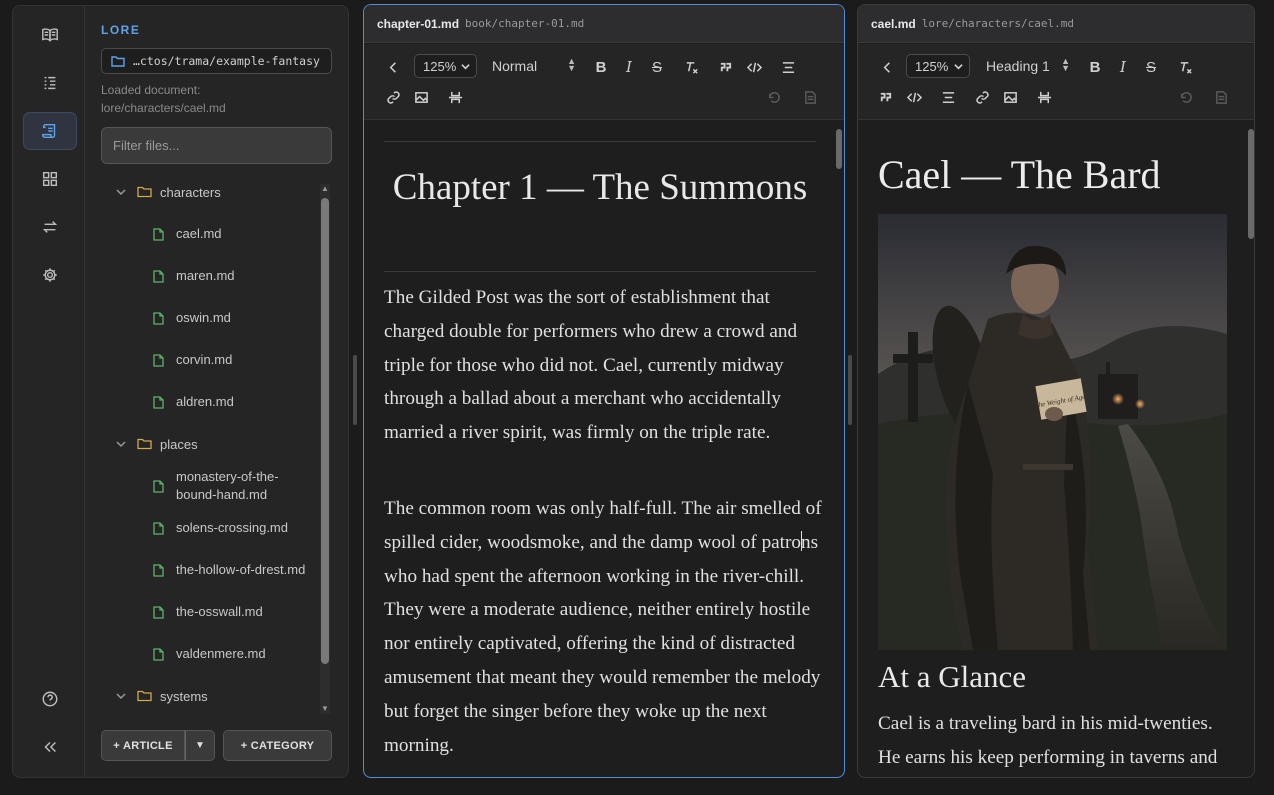 The height and width of the screenshot is (795, 1274). What do you see at coordinates (184, 696) in the screenshot?
I see `tree-item-label: systems` at bounding box center [184, 696].